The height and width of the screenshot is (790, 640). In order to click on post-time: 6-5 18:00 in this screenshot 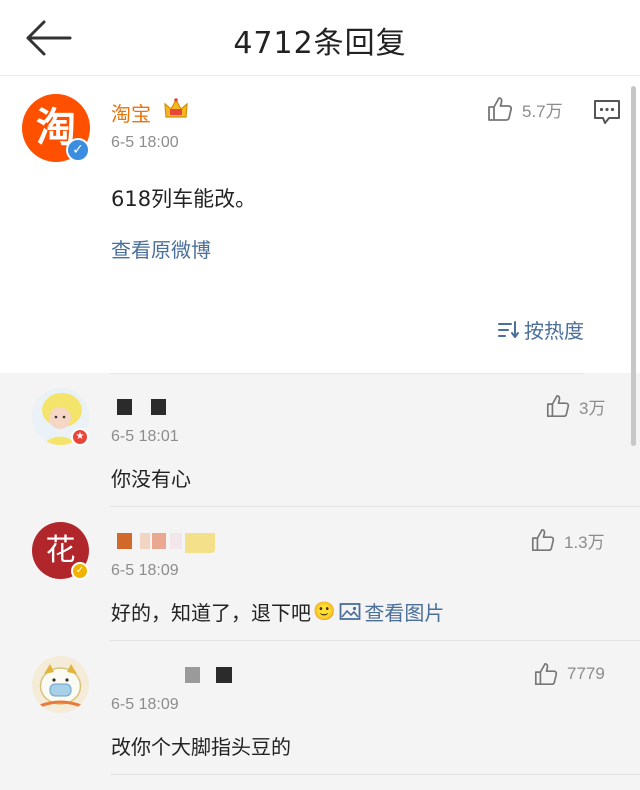, I will do `click(145, 142)`.